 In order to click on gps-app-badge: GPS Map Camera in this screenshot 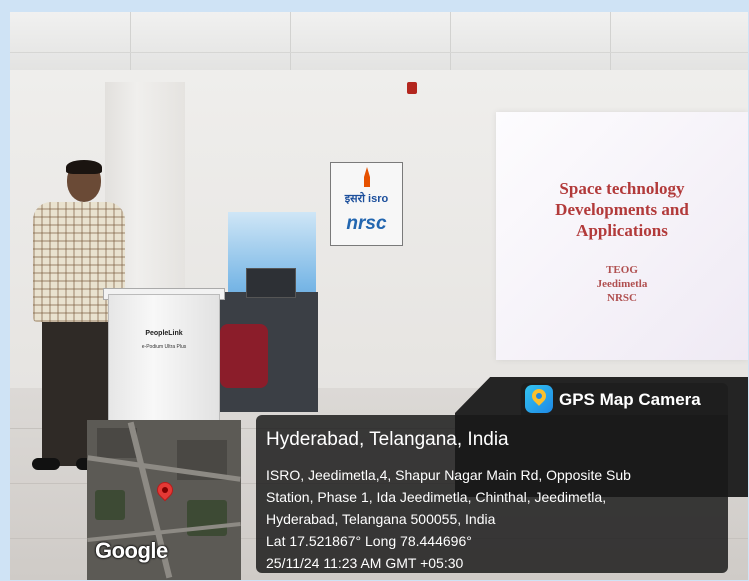, I will do `click(624, 399)`.